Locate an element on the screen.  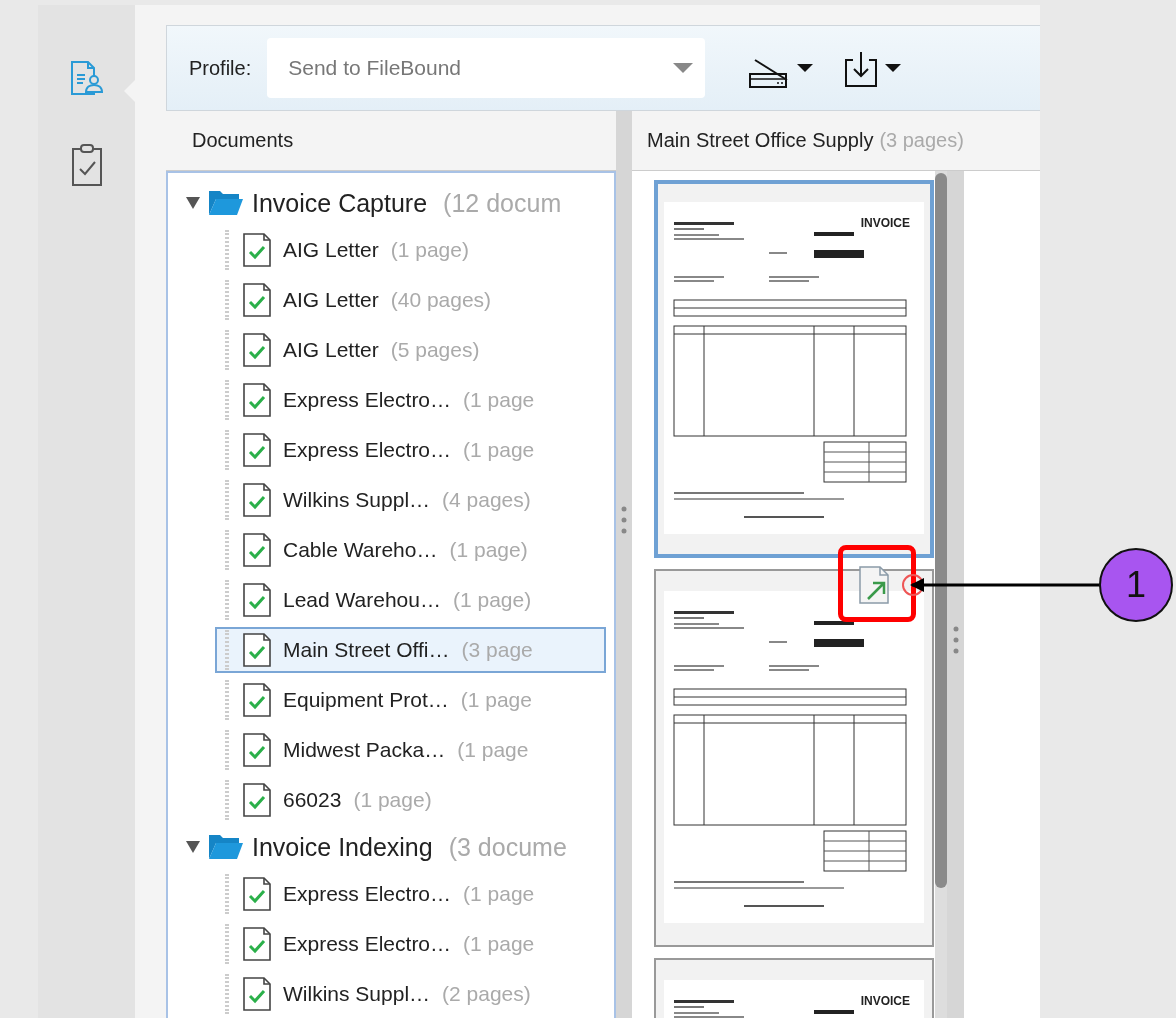
document-item: Cable Wareho… (1 page) is located at coordinates (410, 550).